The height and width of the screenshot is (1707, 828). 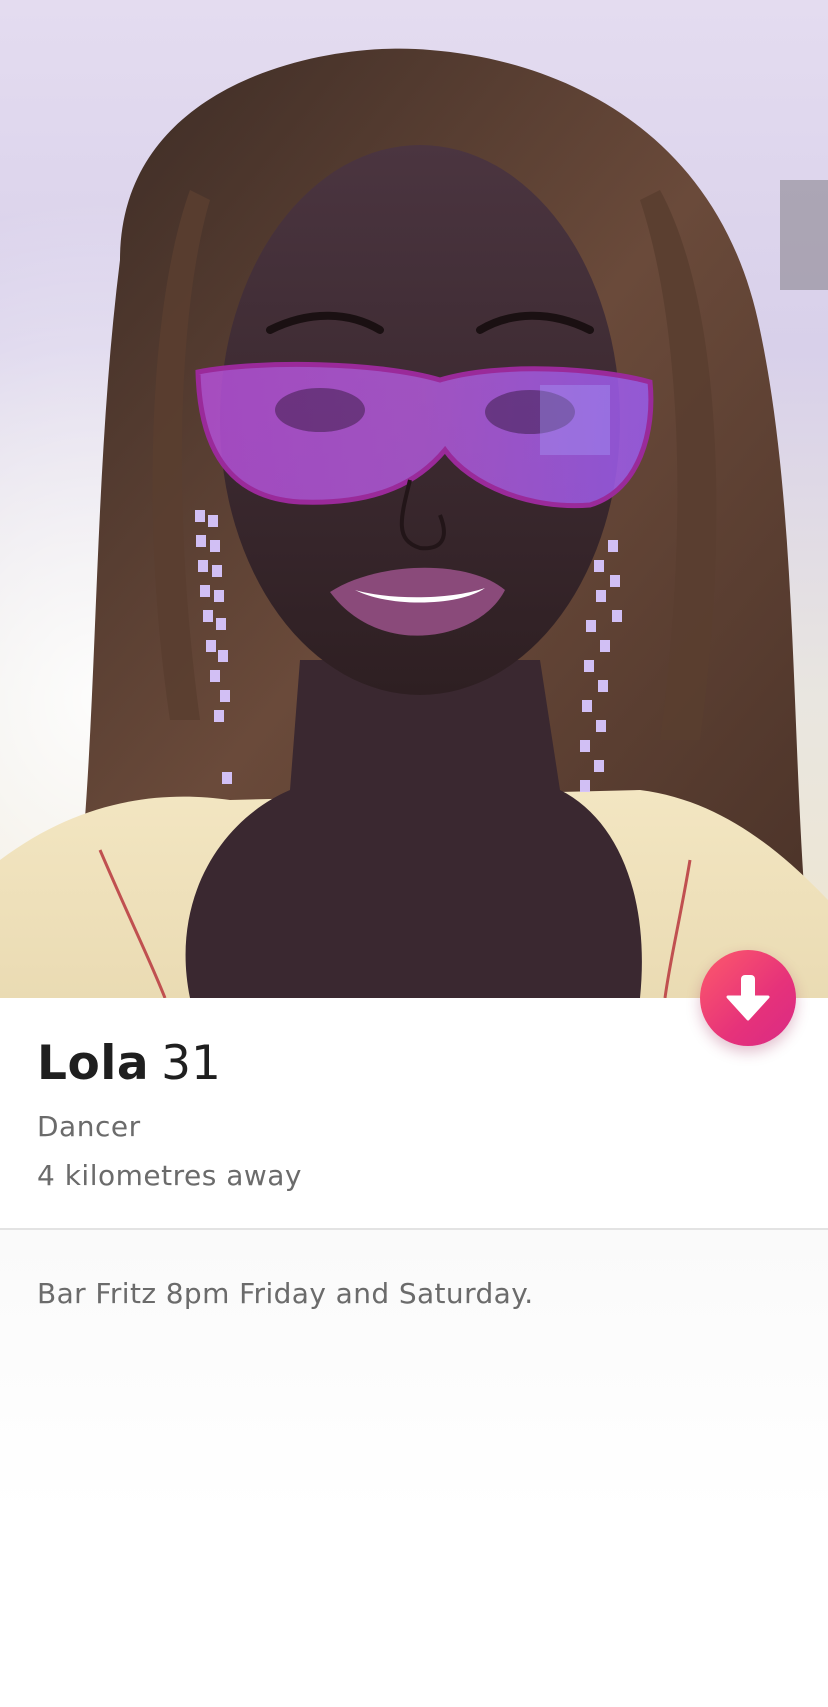 What do you see at coordinates (89, 1126) in the screenshot?
I see `profile-job: Dancer` at bounding box center [89, 1126].